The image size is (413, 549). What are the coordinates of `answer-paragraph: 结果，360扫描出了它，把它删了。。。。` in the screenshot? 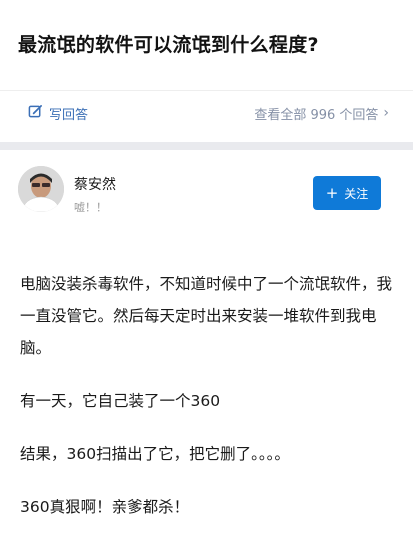 It's located at (155, 454).